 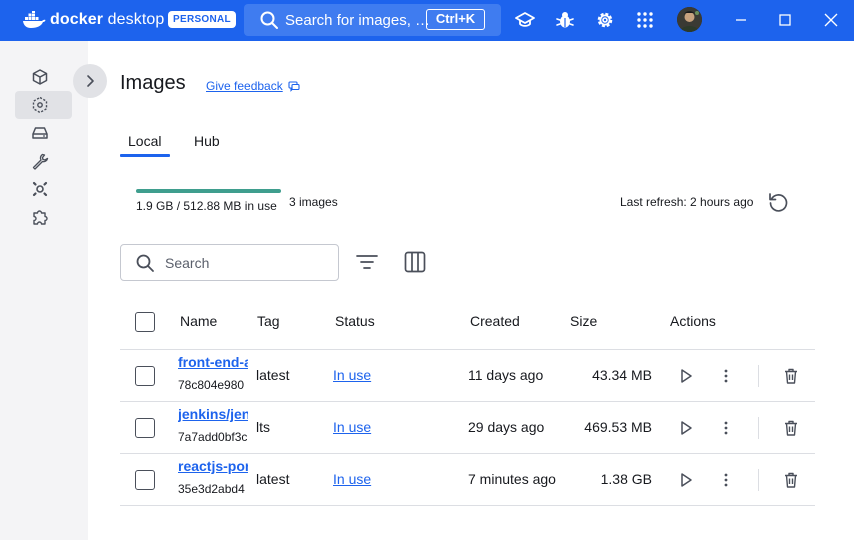 I want to click on image-size: 1.38 GB, so click(x=626, y=479).